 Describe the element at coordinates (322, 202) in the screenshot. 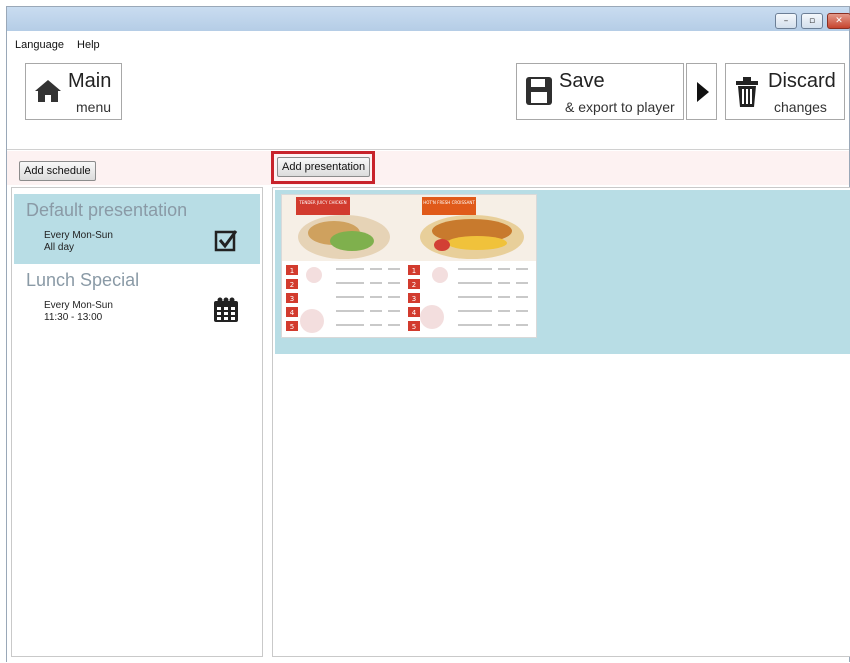

I see `tag-left-text: TENDER JUICY CHICKEN` at that location.